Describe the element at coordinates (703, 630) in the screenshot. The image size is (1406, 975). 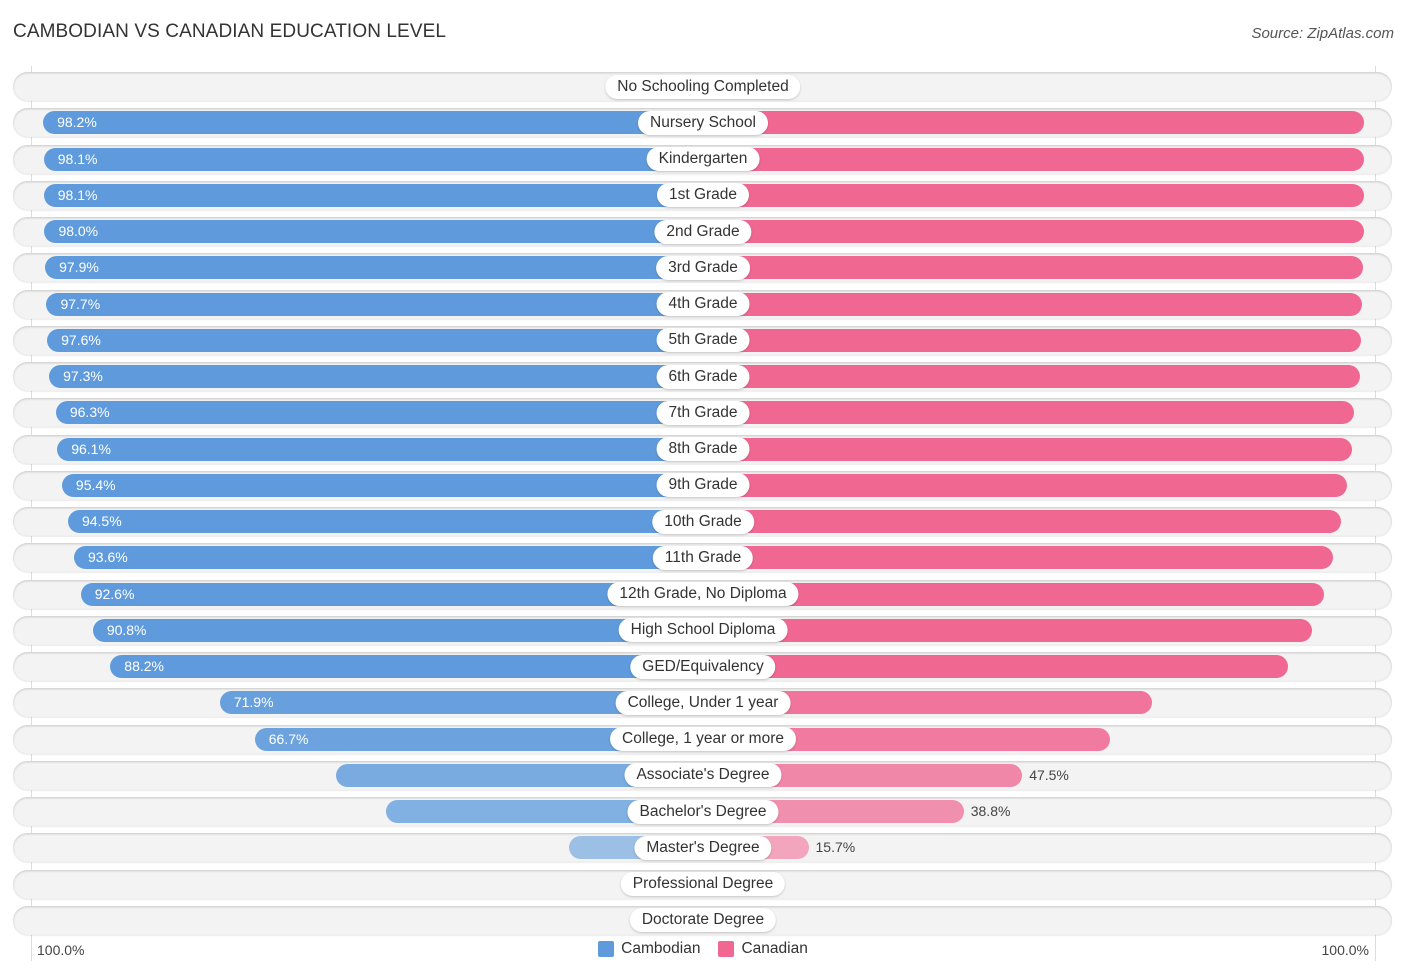
I see `category-label: High School Diploma` at that location.